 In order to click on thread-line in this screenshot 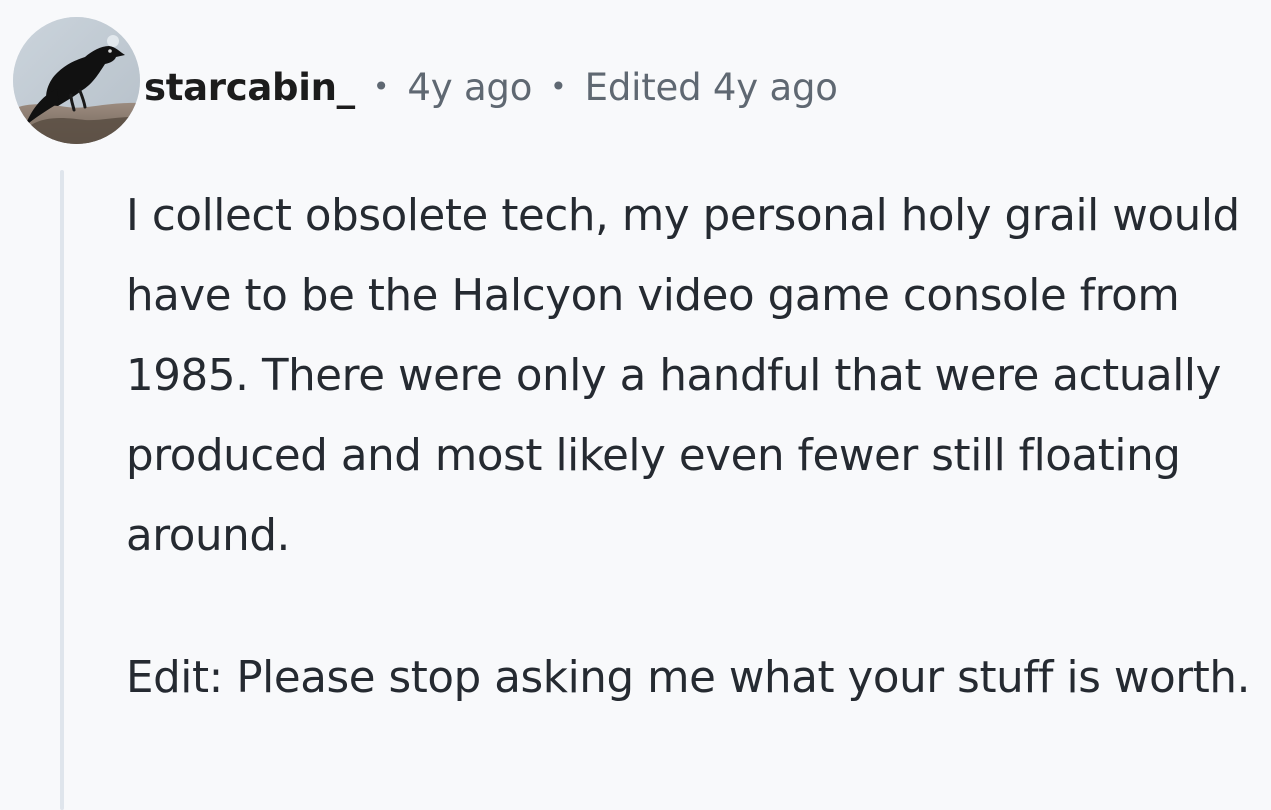, I will do `click(62, 490)`.